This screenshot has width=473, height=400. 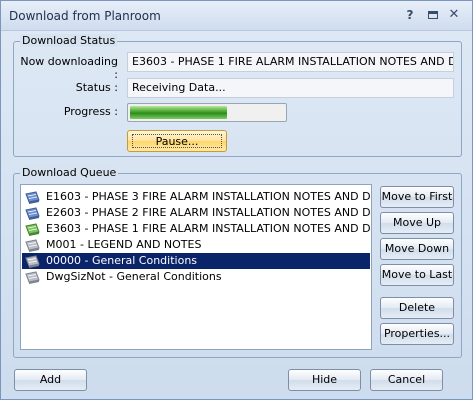 What do you see at coordinates (122, 260) in the screenshot?
I see `queue-item-label: 00000 - General Conditions` at bounding box center [122, 260].